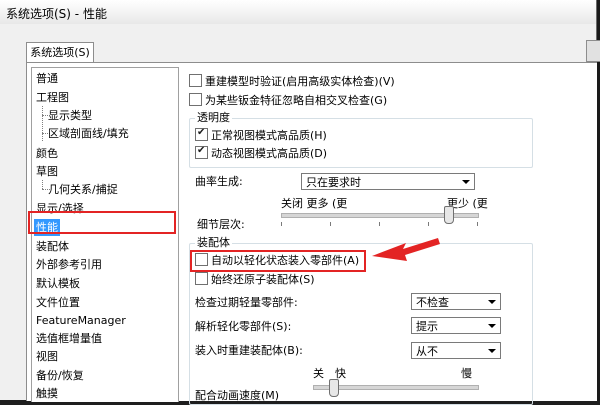  Describe the element at coordinates (47, 78) in the screenshot. I see `tree-item-general: 普通` at that location.